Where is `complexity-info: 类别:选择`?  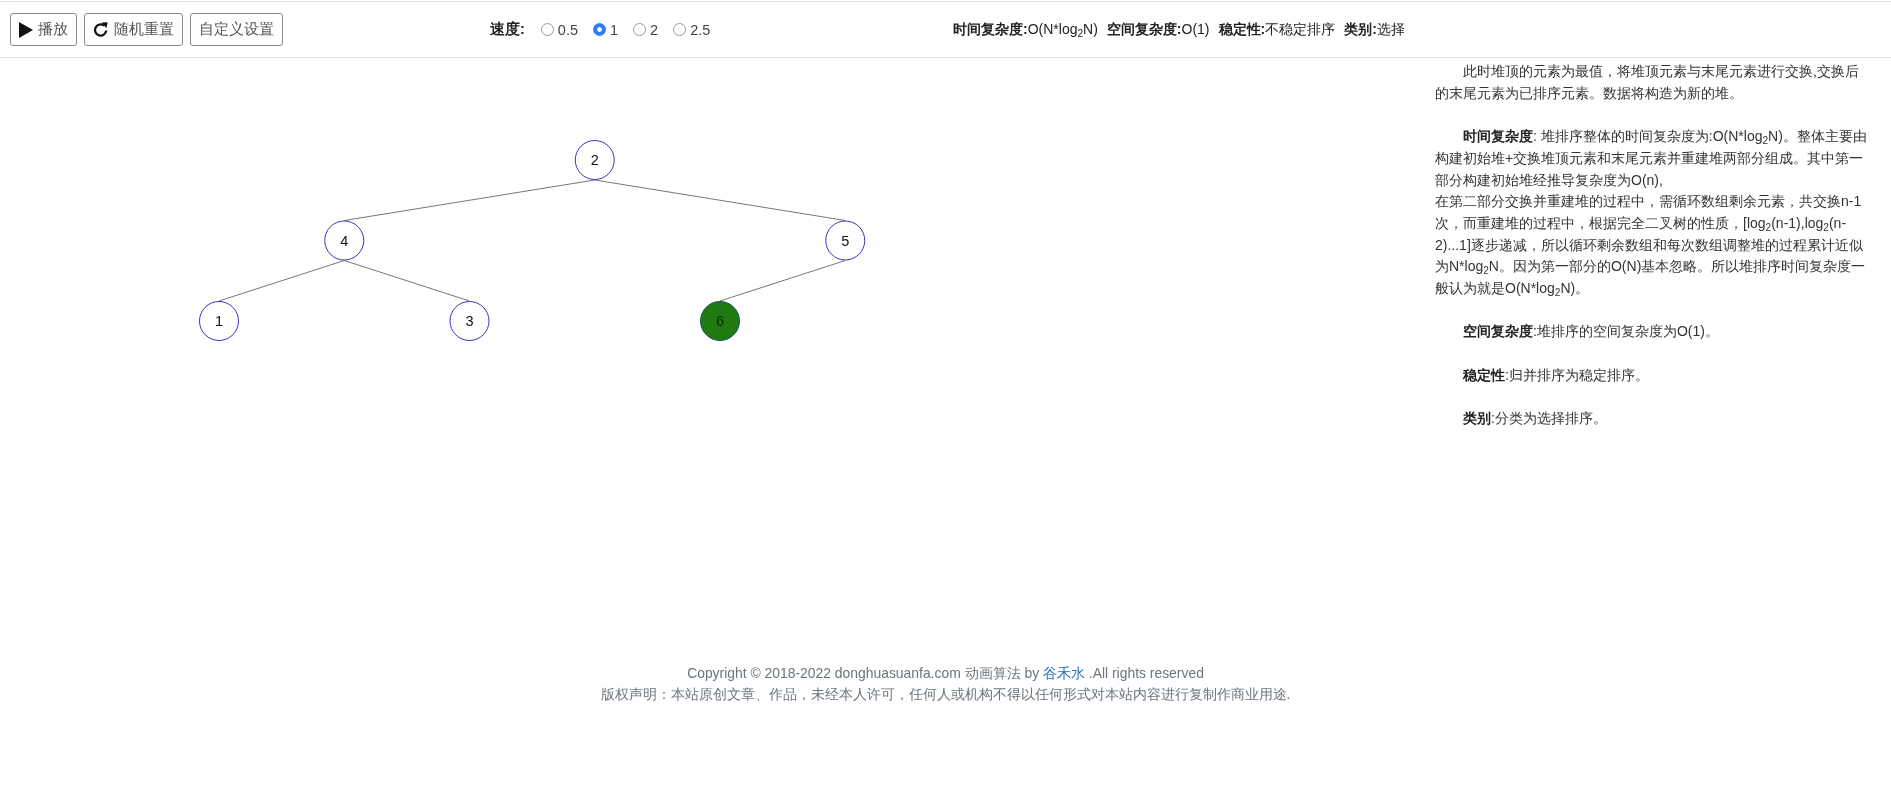 complexity-info: 类别:选择 is located at coordinates (1374, 29).